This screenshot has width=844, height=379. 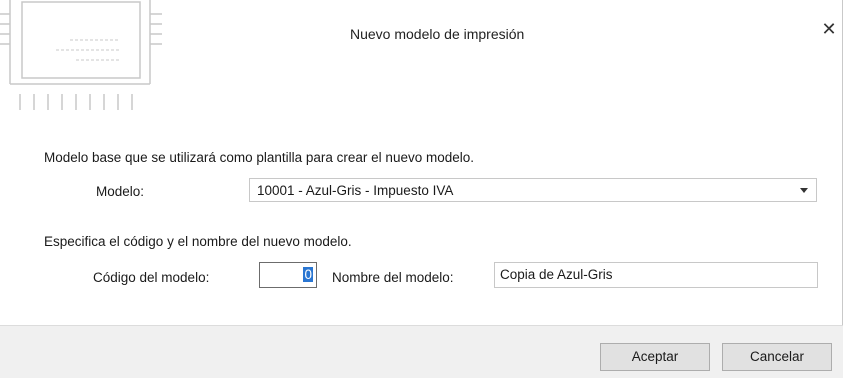 I want to click on accept-button: Aceptar, so click(x=655, y=357).